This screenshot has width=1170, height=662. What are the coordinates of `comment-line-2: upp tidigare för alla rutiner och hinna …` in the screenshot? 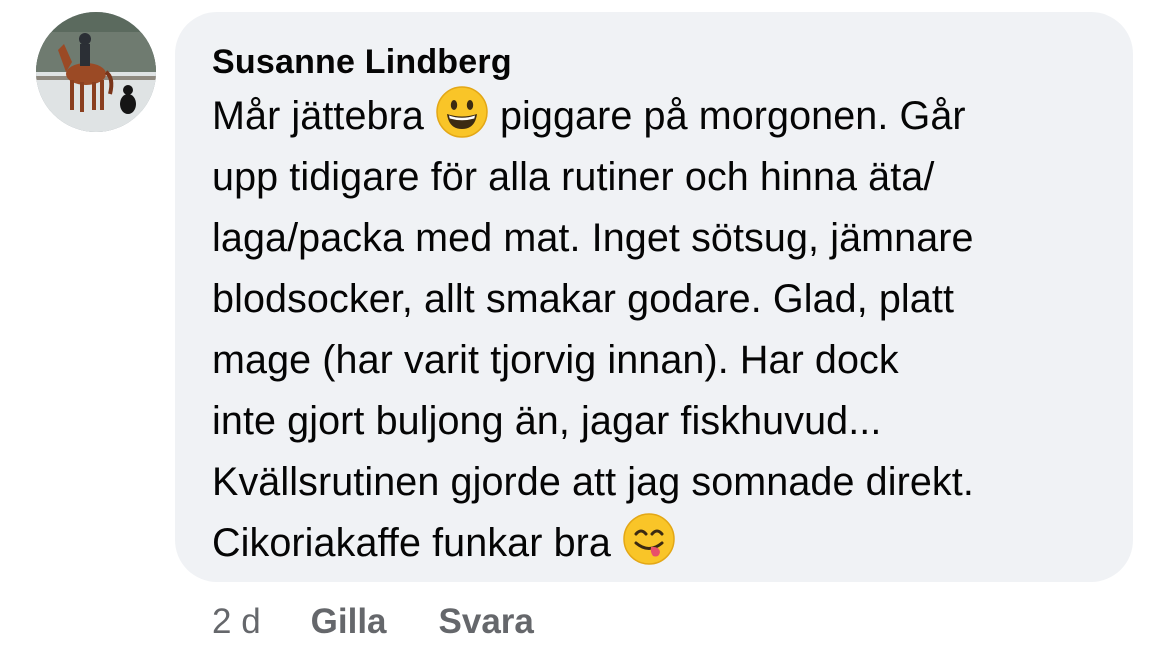 It's located at (573, 177).